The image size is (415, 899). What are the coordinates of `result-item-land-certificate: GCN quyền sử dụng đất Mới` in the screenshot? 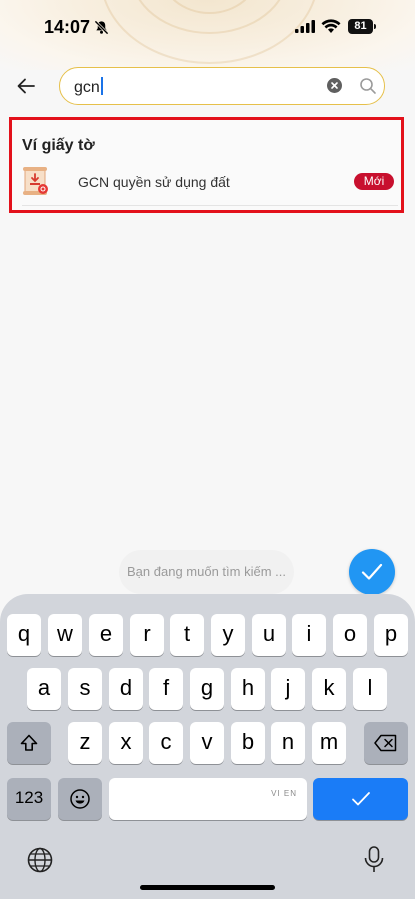 It's located at (210, 181).